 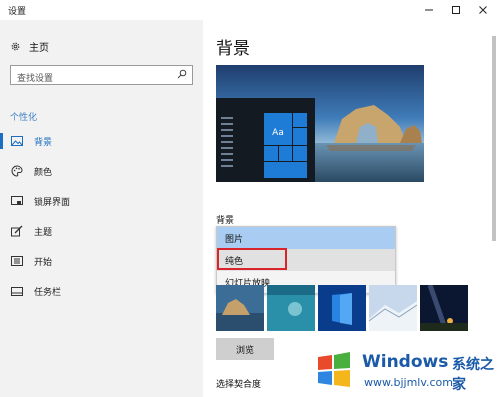 What do you see at coordinates (473, 375) in the screenshot?
I see `watermark-brand-cn: 系统之家` at bounding box center [473, 375].